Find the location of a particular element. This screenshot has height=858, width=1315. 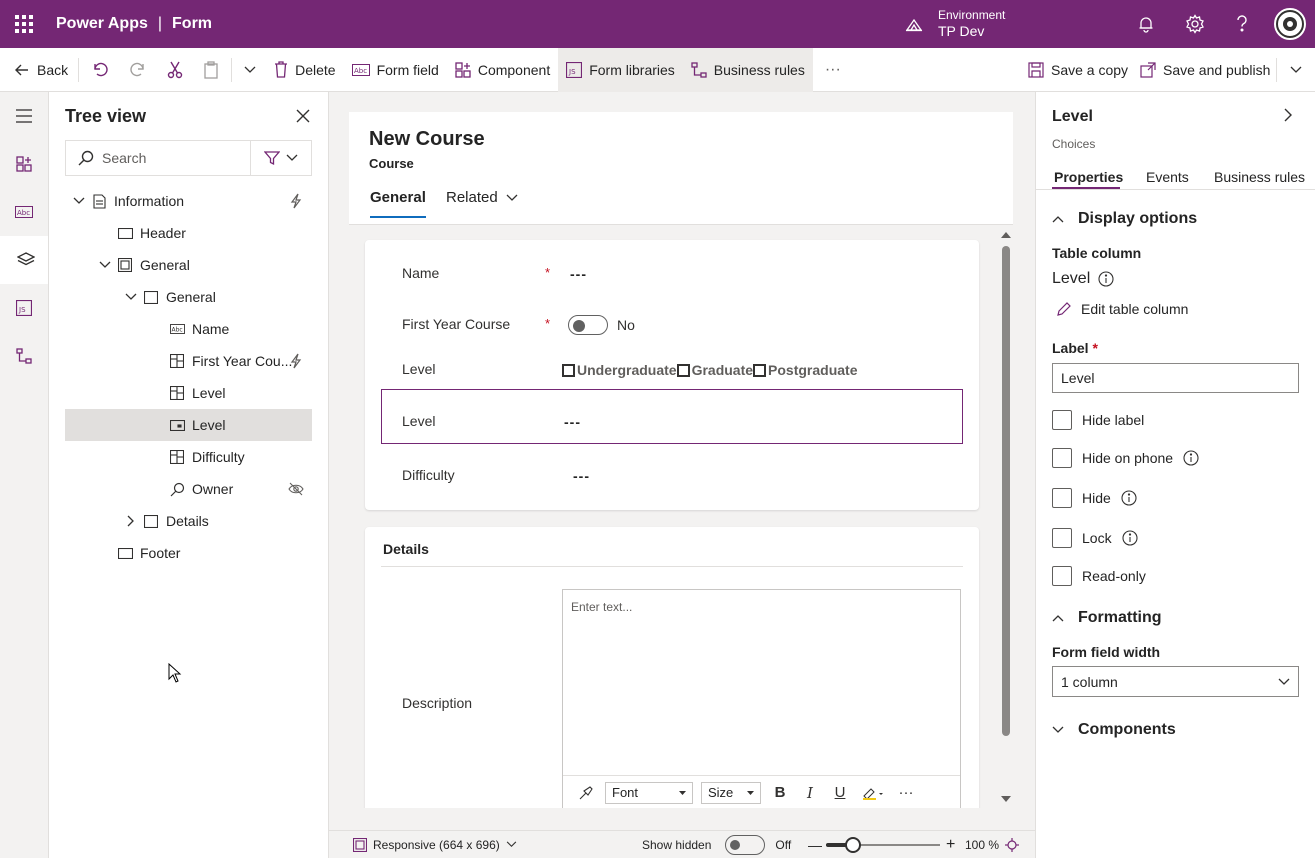

form-header: New Course Course General Related is located at coordinates (681, 168).